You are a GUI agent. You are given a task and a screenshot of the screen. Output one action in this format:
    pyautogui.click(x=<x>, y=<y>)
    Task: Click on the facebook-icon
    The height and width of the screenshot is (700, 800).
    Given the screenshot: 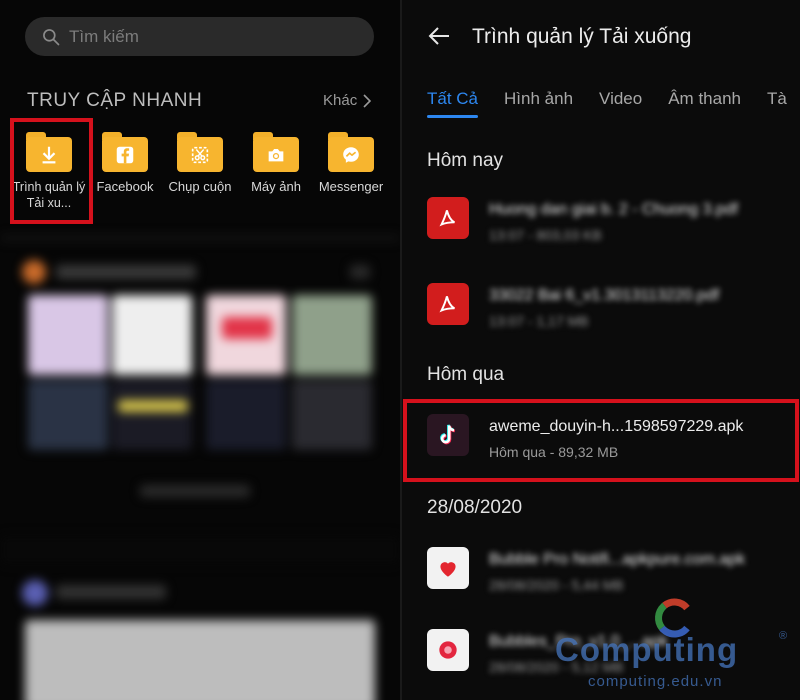 What is the action you would take?
    pyautogui.click(x=125, y=154)
    